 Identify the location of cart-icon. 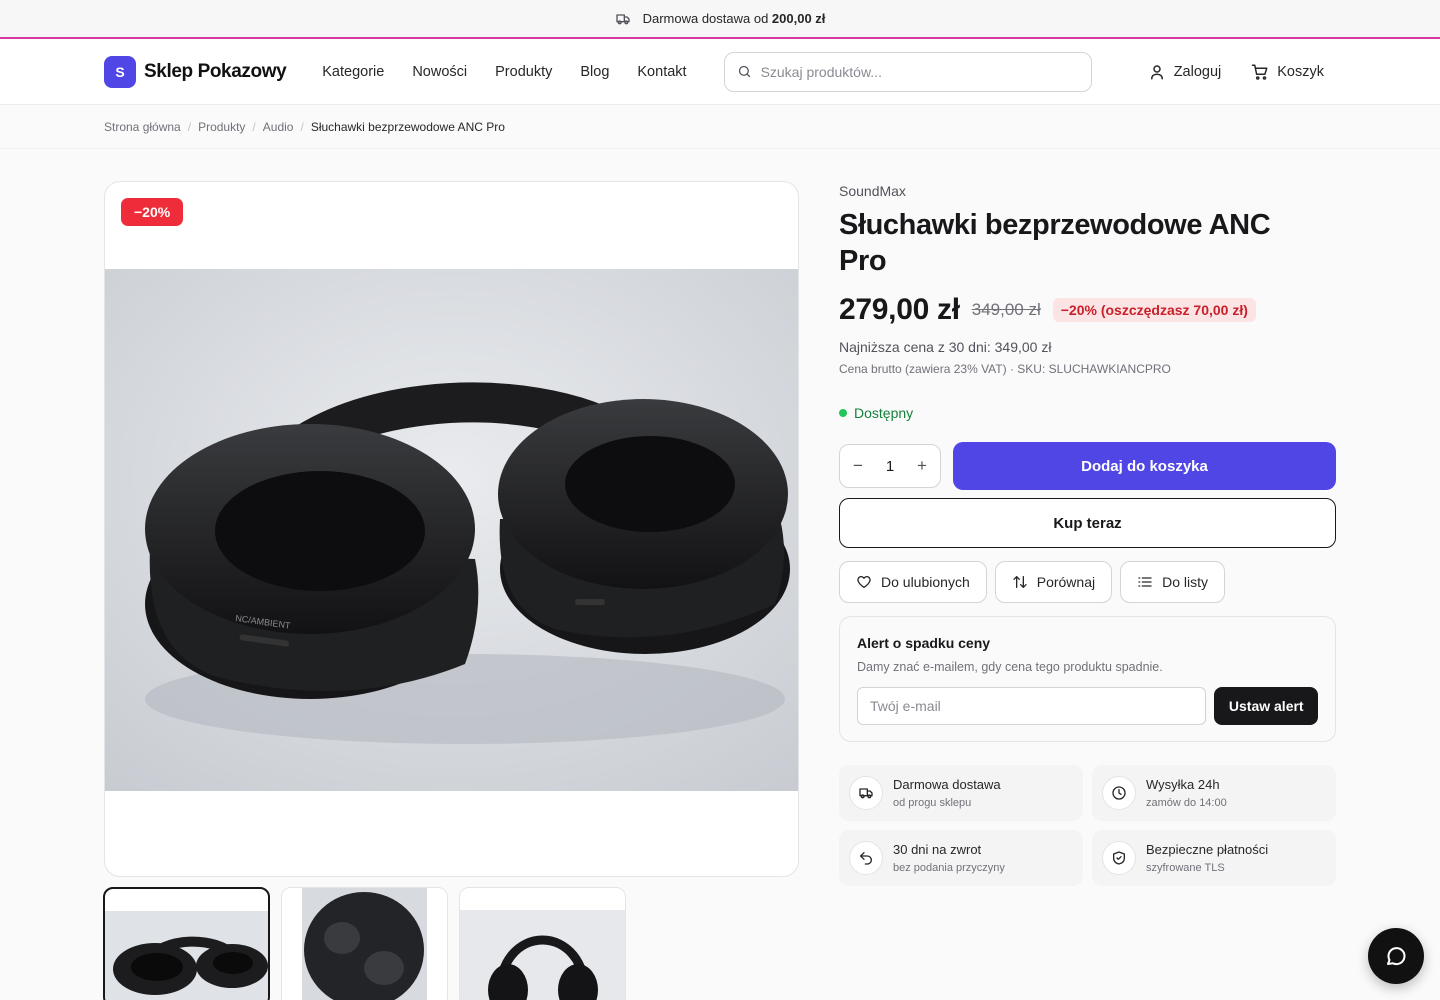
(1260, 72).